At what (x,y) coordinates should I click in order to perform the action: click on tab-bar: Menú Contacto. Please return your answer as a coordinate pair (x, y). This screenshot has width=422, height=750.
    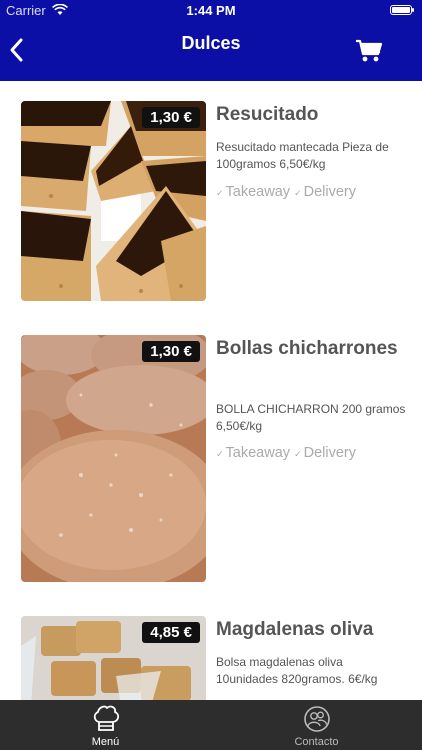
    Looking at the image, I should click on (211, 725).